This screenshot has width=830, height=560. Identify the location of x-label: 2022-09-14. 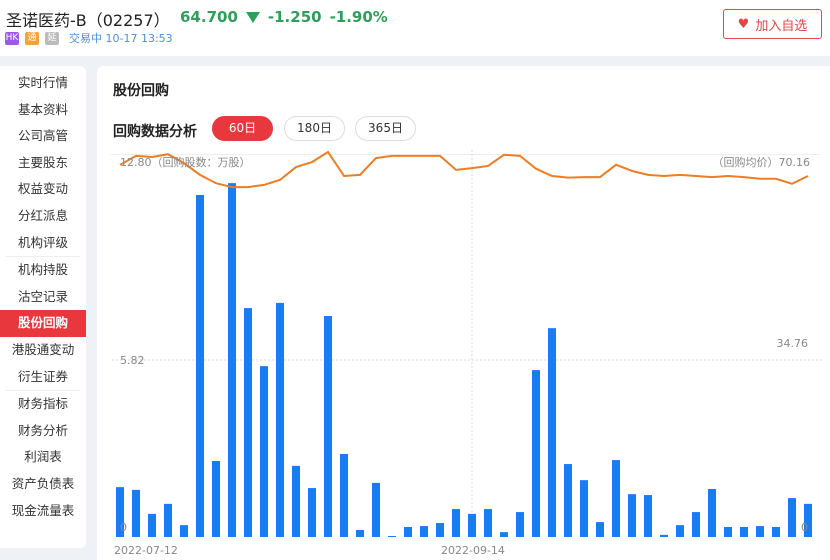
(473, 550).